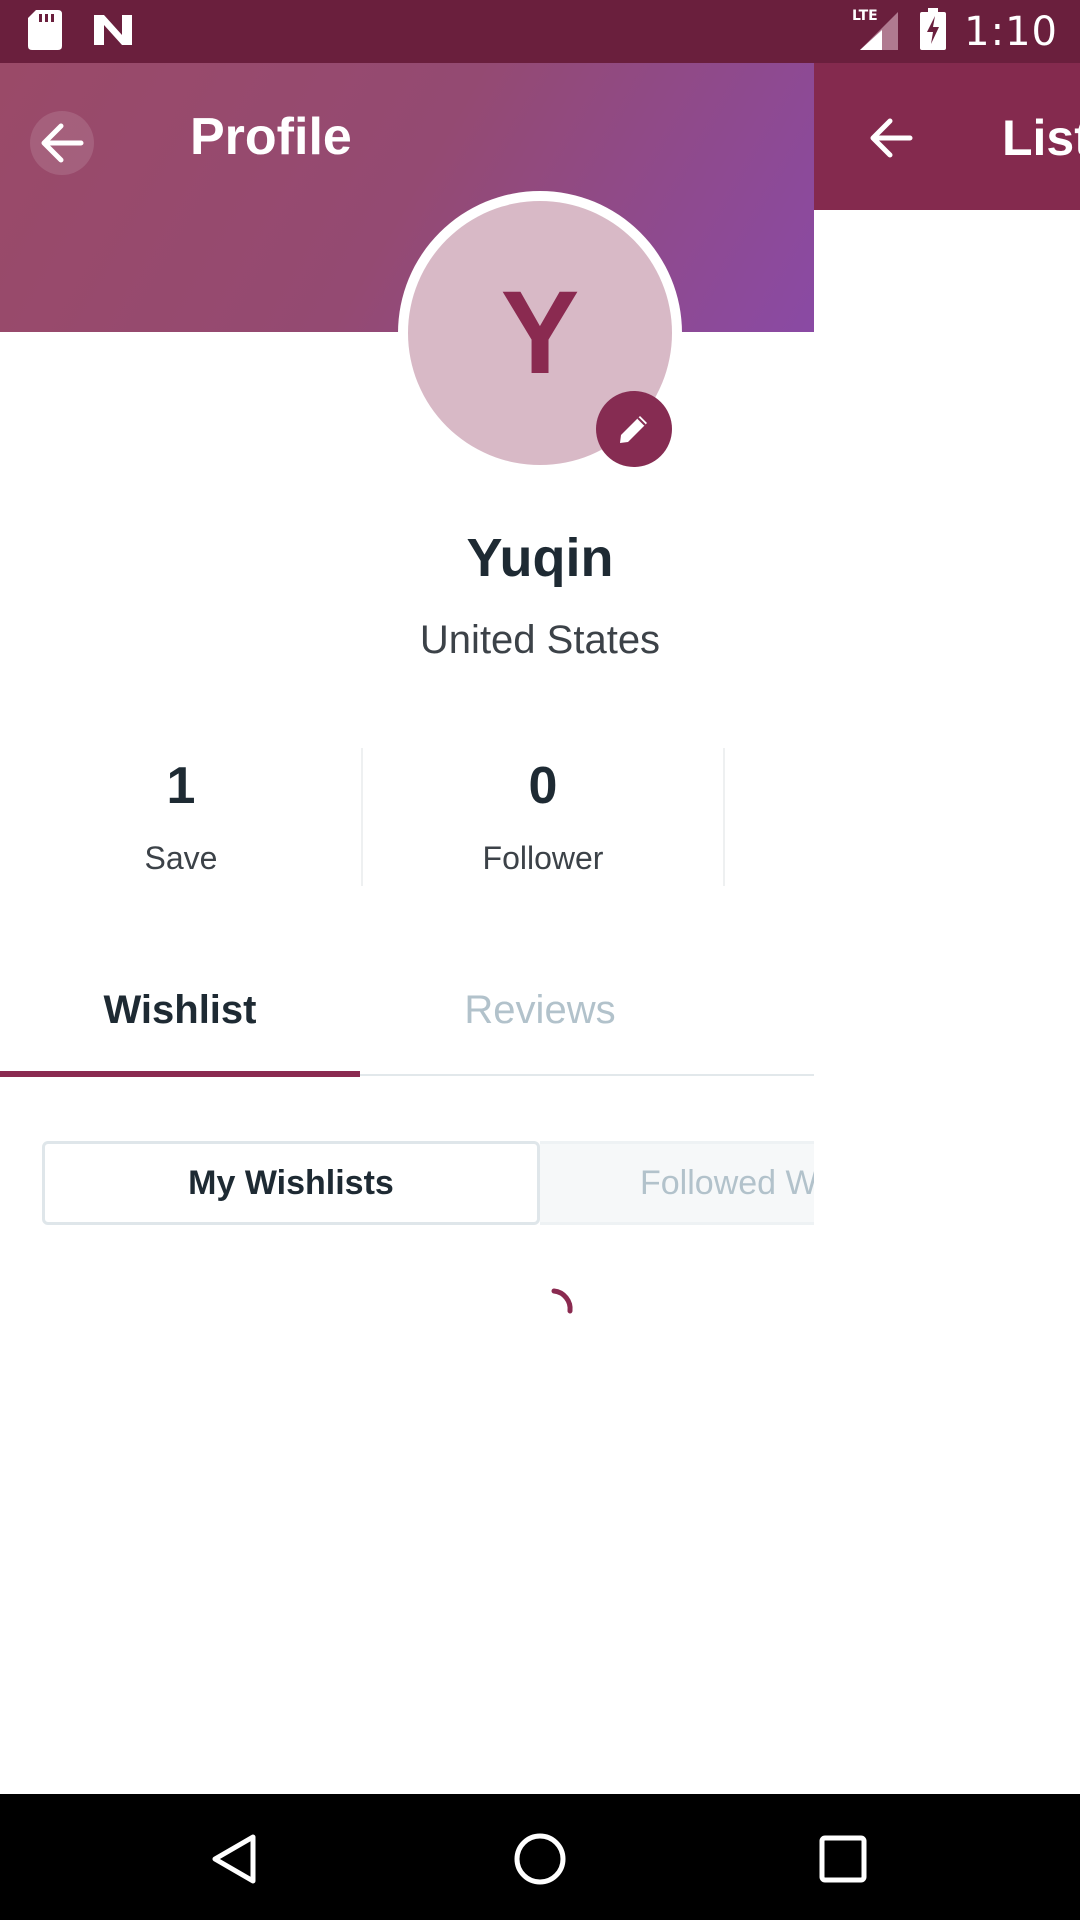 Image resolution: width=1080 pixels, height=1920 pixels. I want to click on stat-saves: 1 Save, so click(181, 816).